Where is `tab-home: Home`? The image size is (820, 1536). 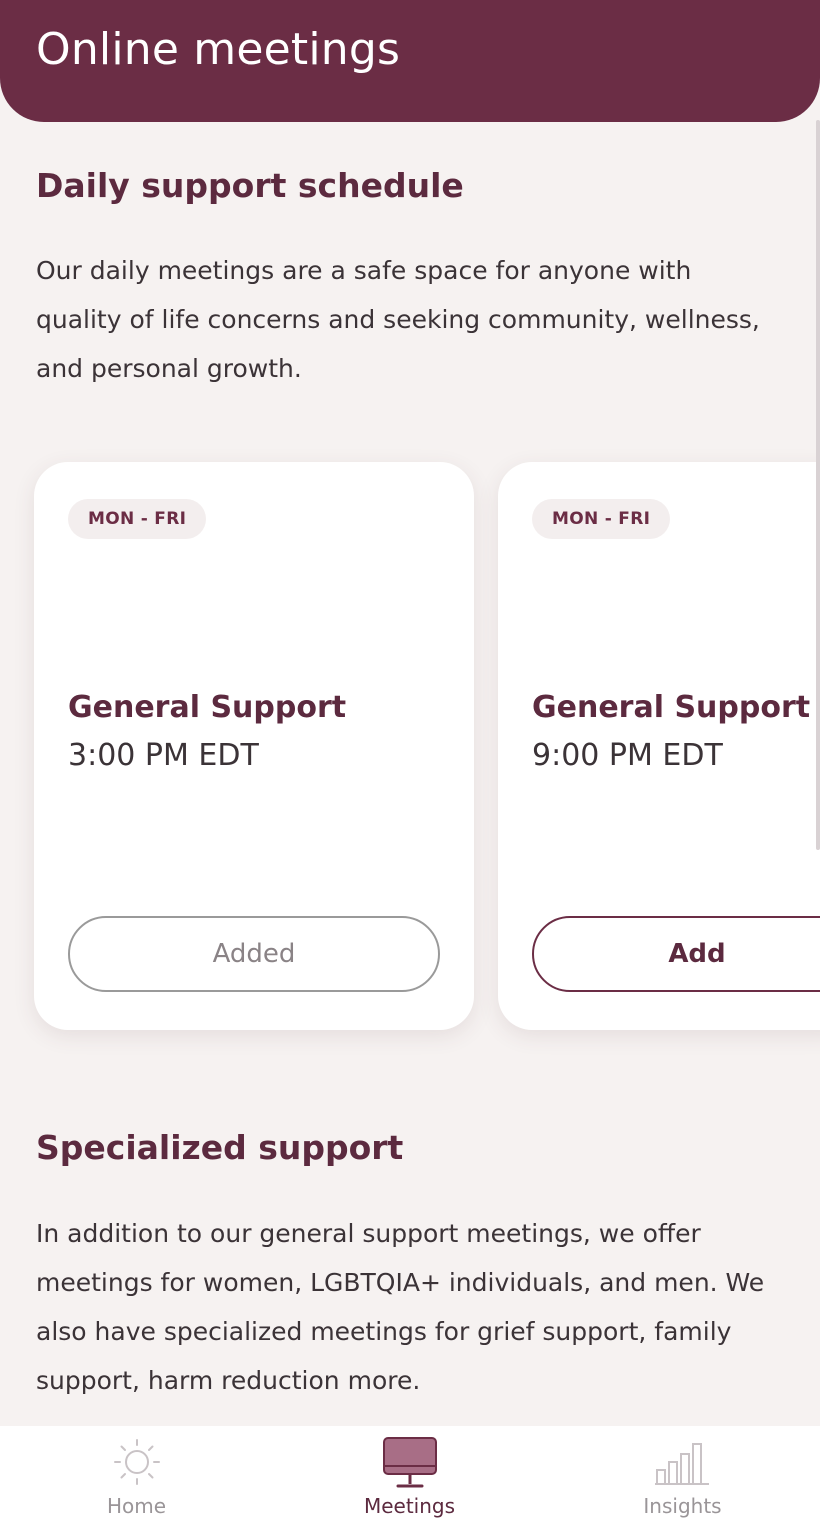 tab-home: Home is located at coordinates (136, 1481).